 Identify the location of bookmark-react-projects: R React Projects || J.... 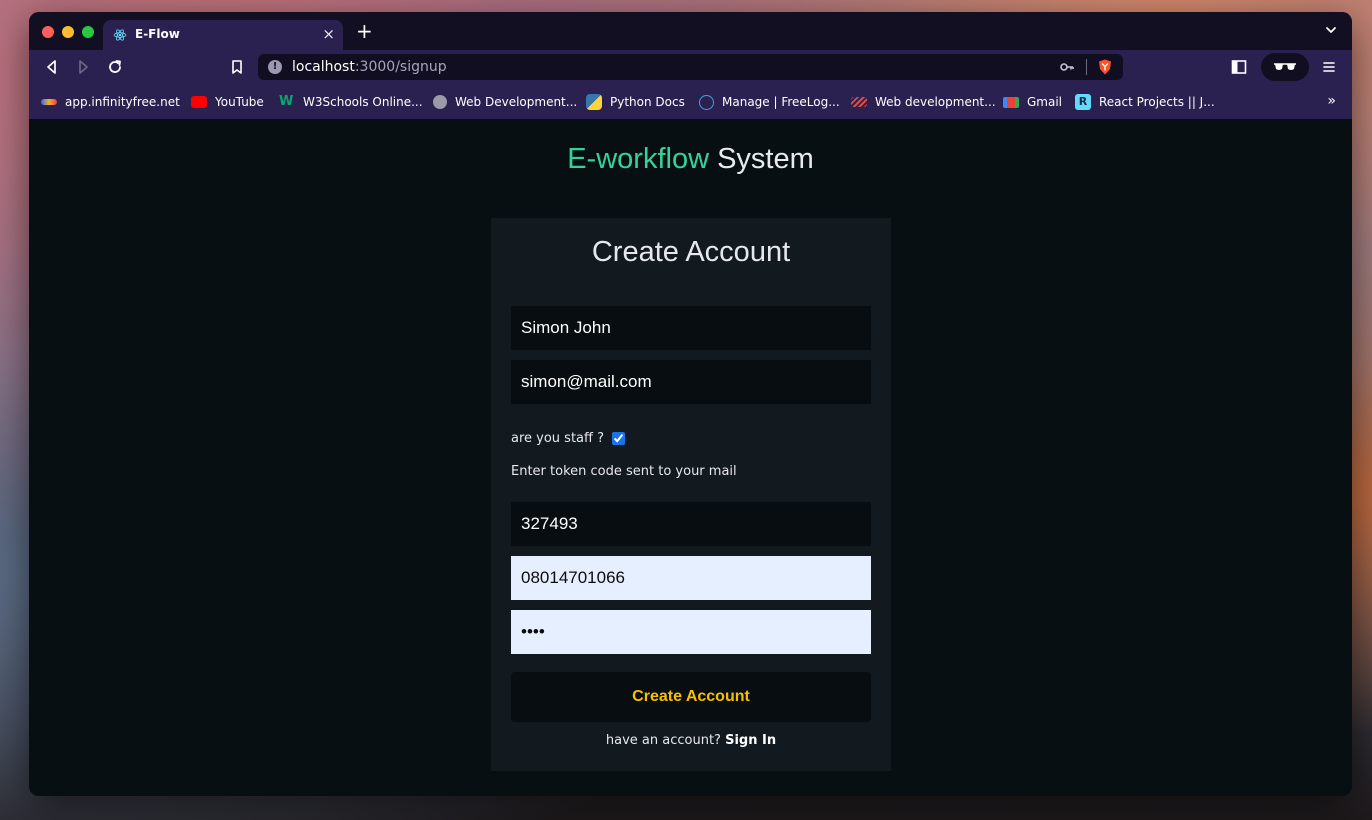
(1145, 102).